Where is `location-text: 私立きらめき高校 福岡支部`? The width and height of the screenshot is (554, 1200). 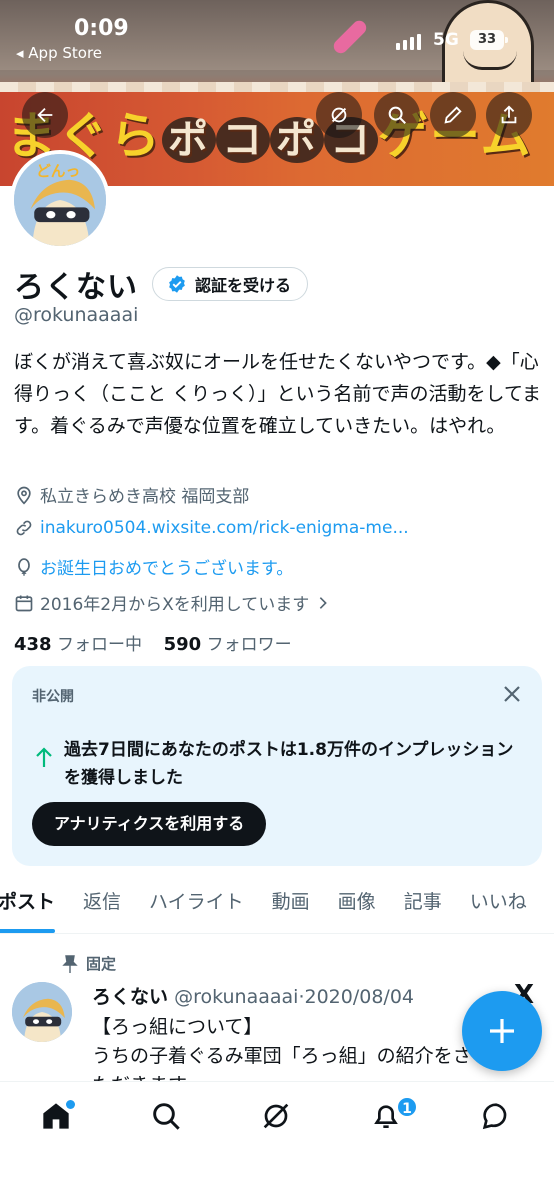 location-text: 私立きらめき高校 福岡支部 is located at coordinates (145, 497).